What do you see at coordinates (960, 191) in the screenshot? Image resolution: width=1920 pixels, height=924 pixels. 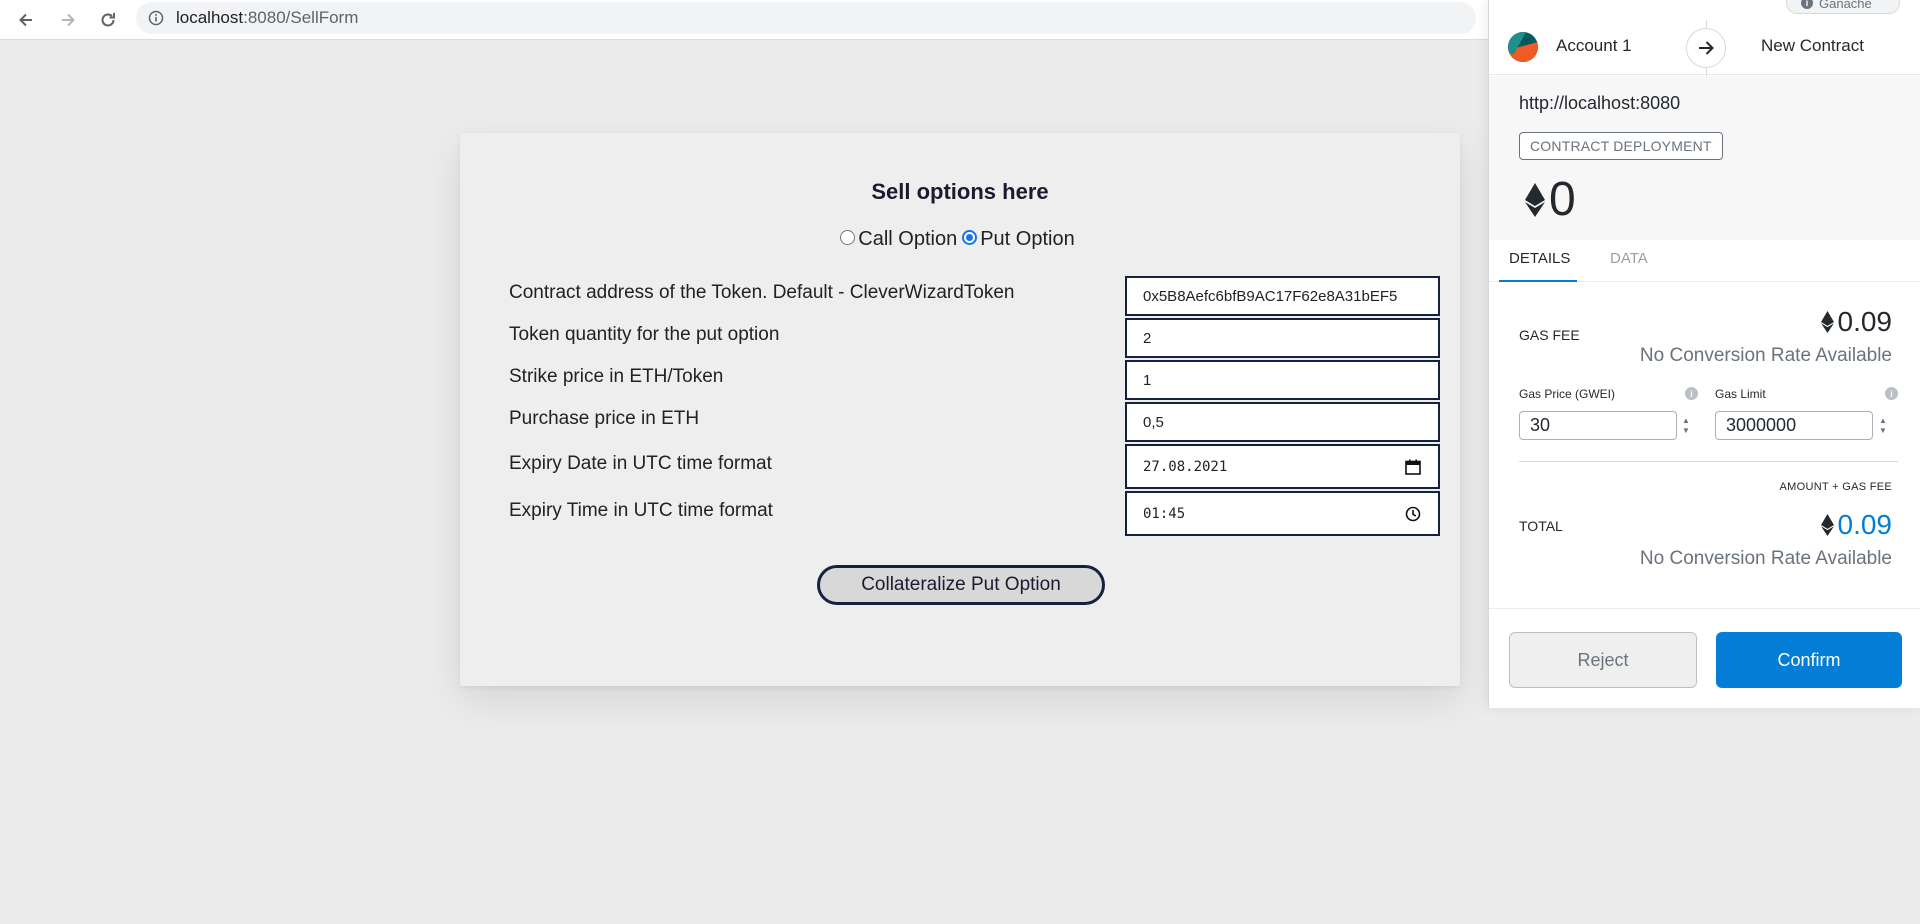 I see `form-title: Sell options here` at bounding box center [960, 191].